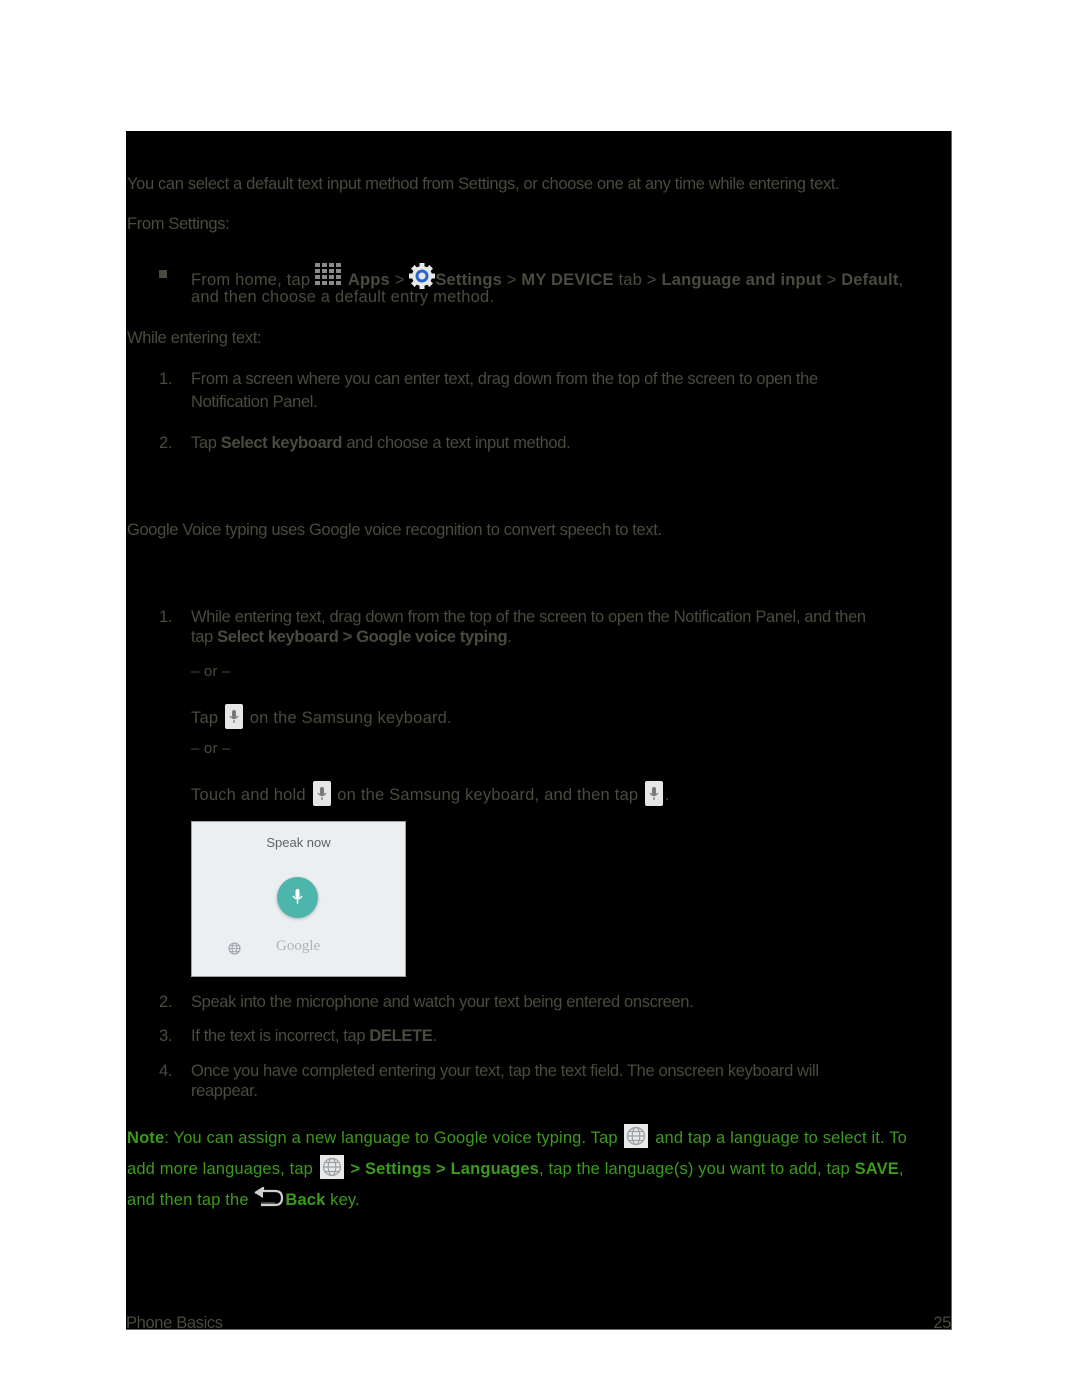 Image resolution: width=1080 pixels, height=1397 pixels. Describe the element at coordinates (741, 280) in the screenshot. I see `language-input-label: Language and input` at that location.